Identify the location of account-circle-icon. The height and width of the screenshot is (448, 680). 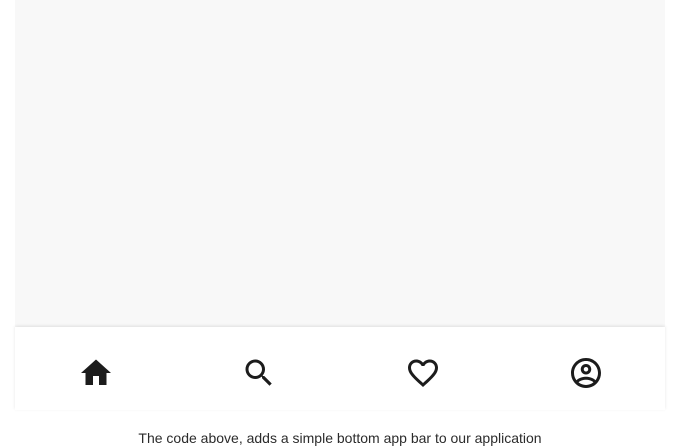
(586, 373).